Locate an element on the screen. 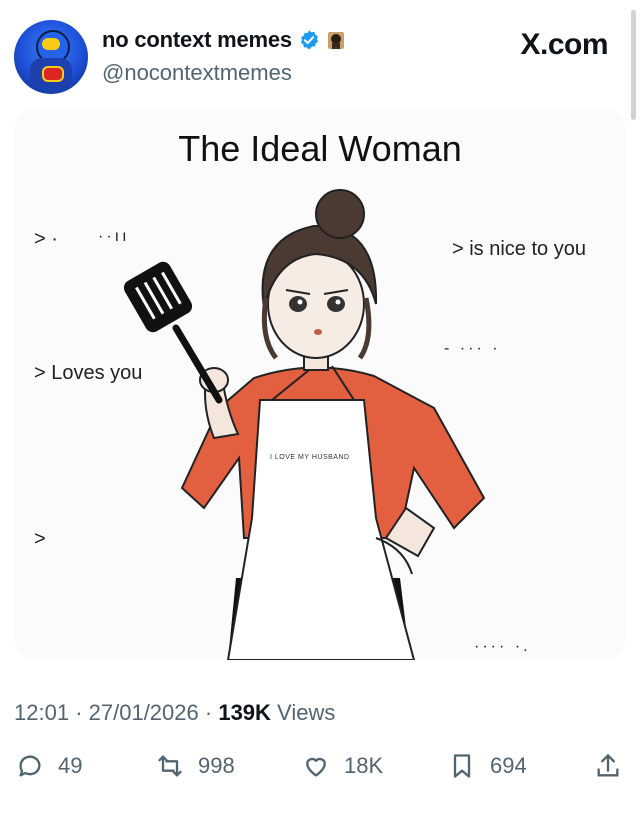  scribble-mark: ···· ·. is located at coordinates (502, 646).